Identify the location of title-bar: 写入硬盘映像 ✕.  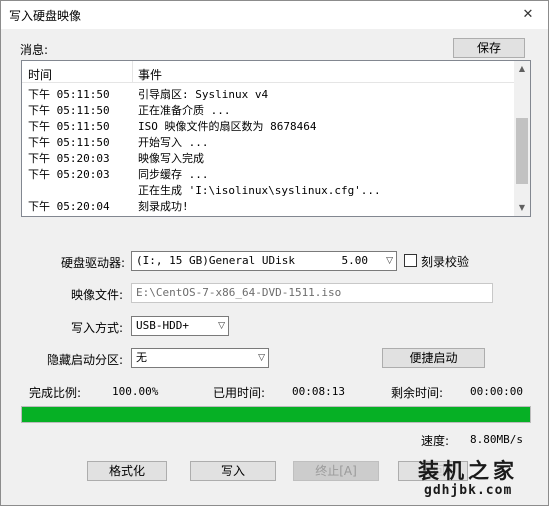
(274, 15).